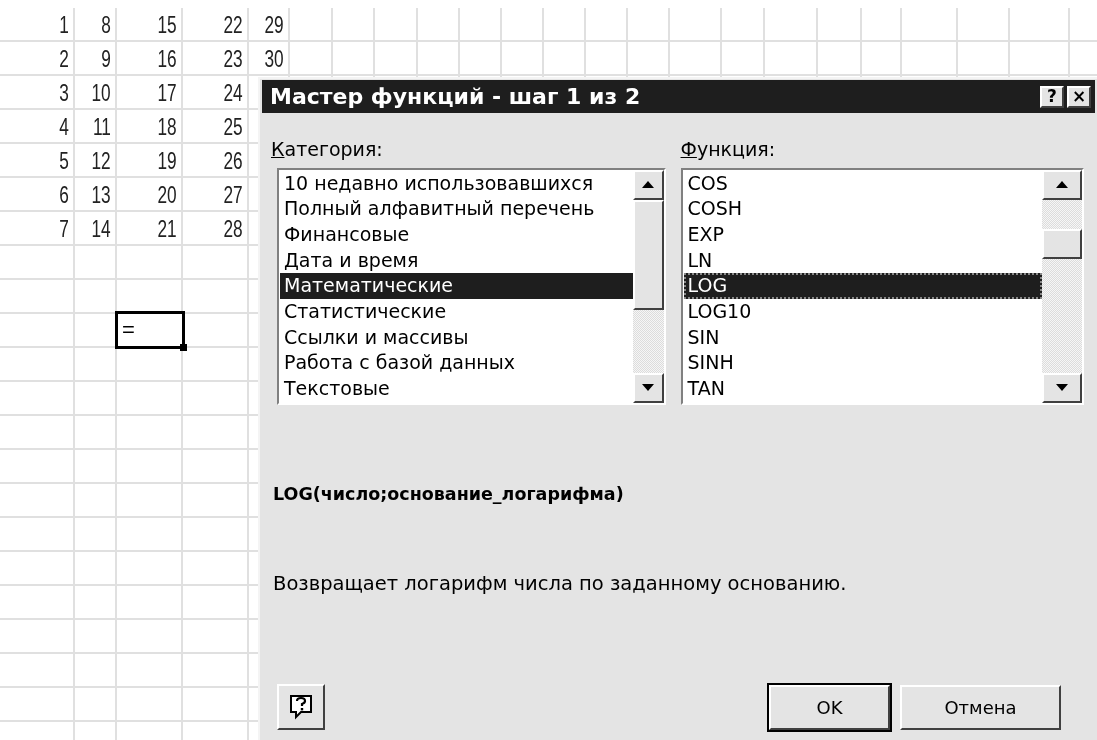 This screenshot has width=1097, height=740. I want to click on list-item: SINH, so click(862, 363).